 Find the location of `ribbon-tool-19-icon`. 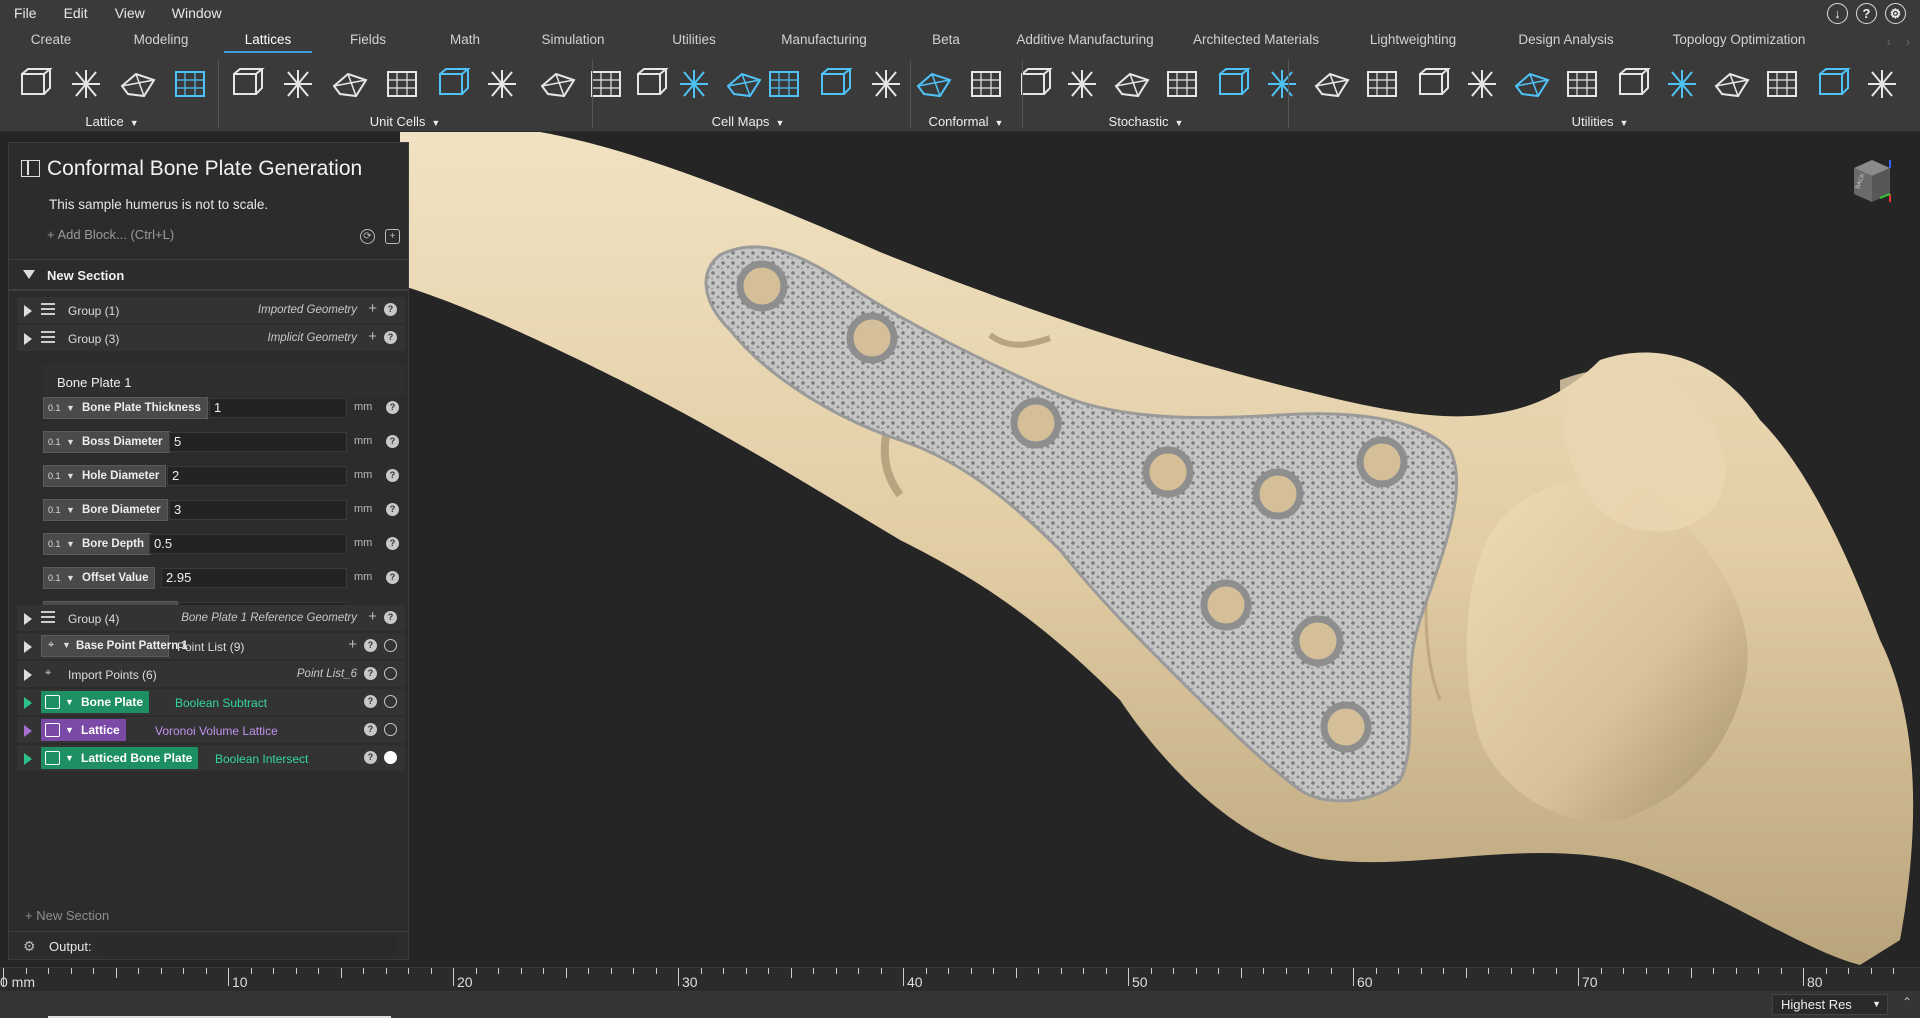

ribbon-tool-19-icon is located at coordinates (934, 84).